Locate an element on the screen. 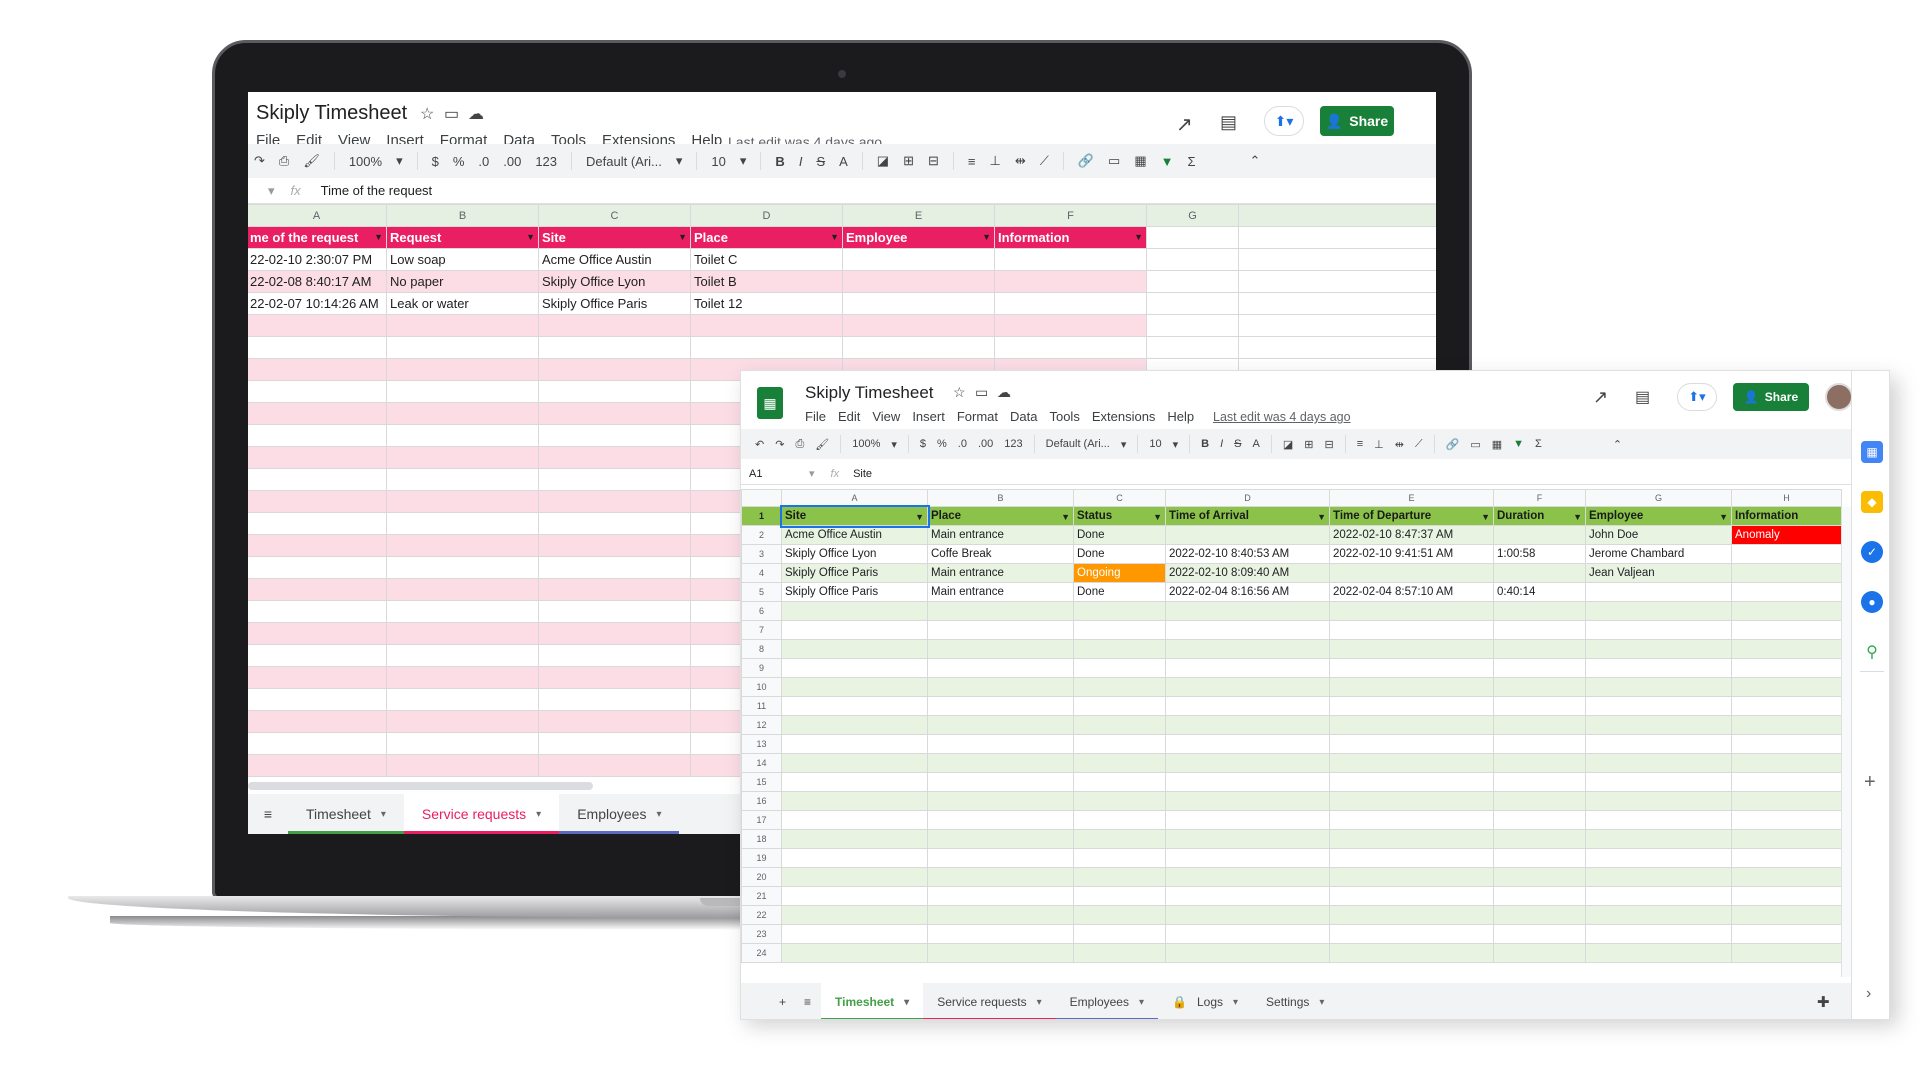 This screenshot has height=1080, width=1920. menu-item: Data is located at coordinates (1023, 416).